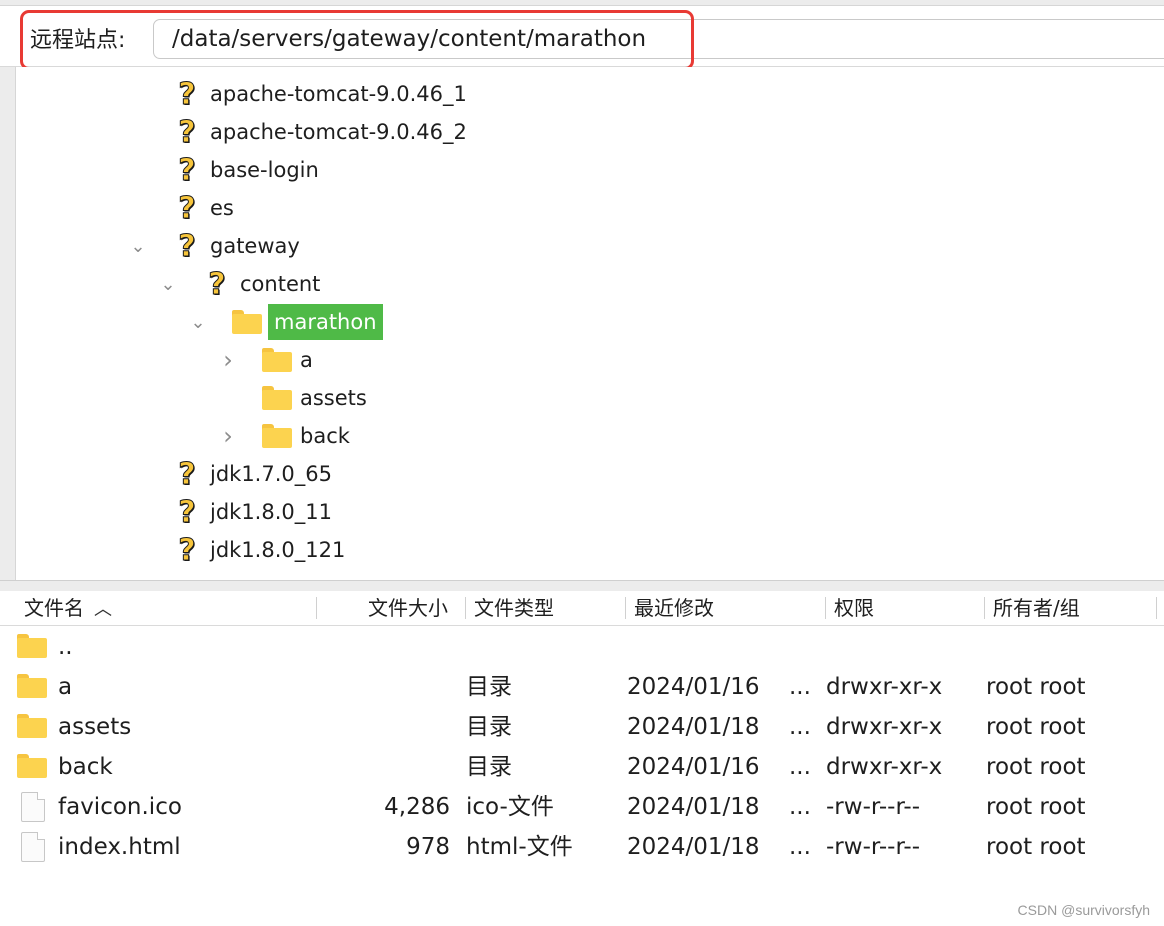 The height and width of the screenshot is (926, 1164). I want to click on tree-node-label: gateway, so click(255, 246).